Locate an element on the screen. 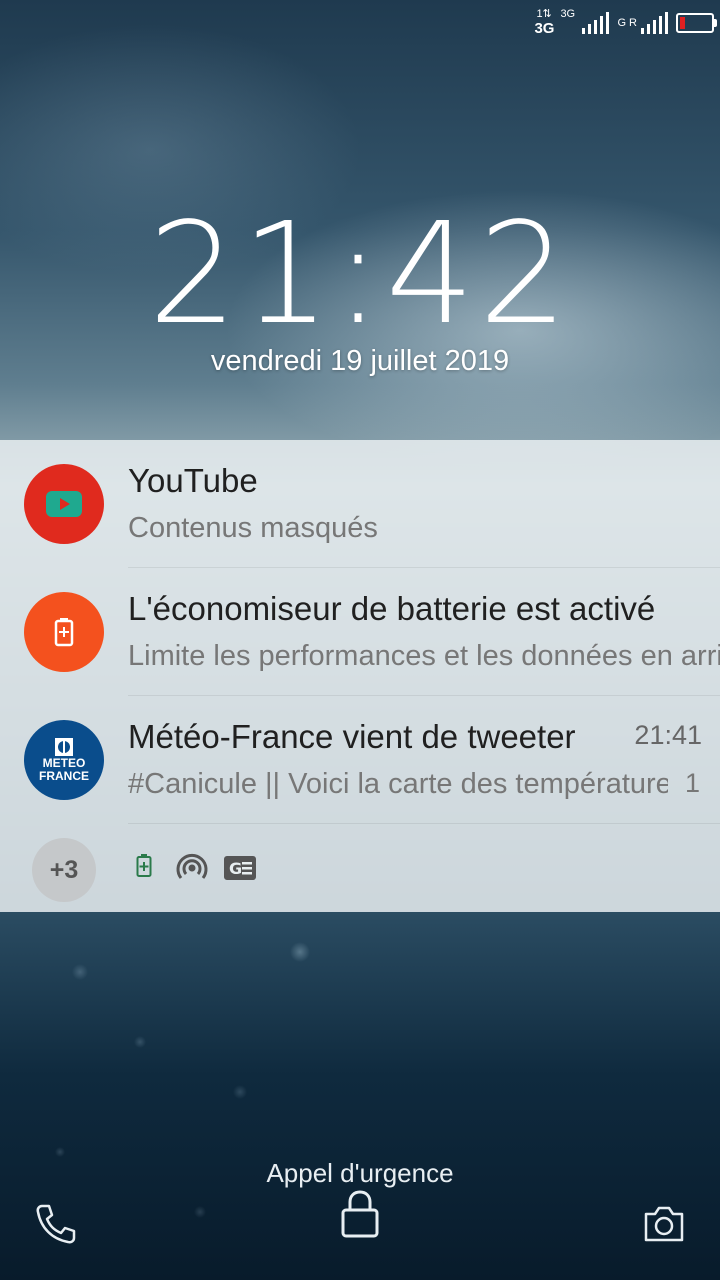 This screenshot has height=1280, width=720. sim2-signal-icon is located at coordinates (654, 23).